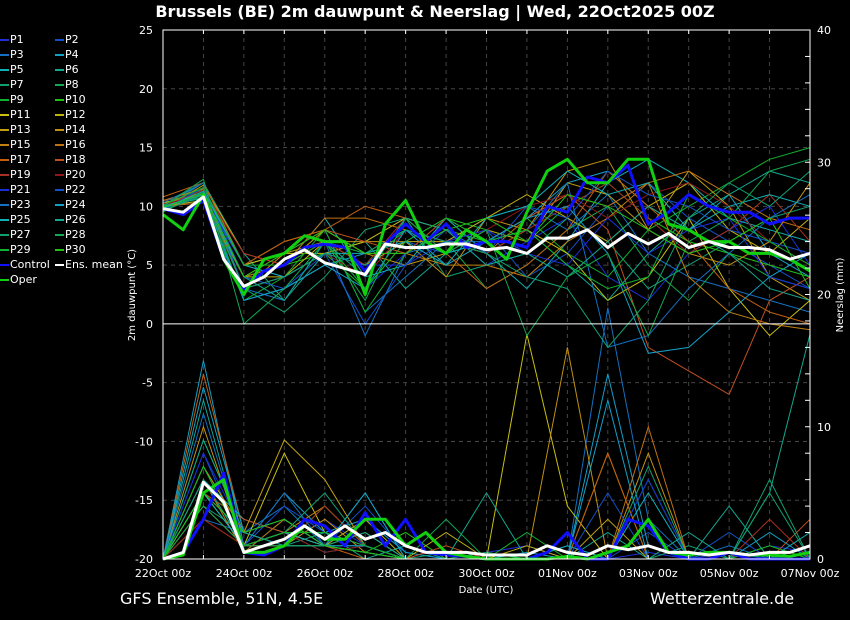  I want to click on legend-label: P12, so click(75, 114).